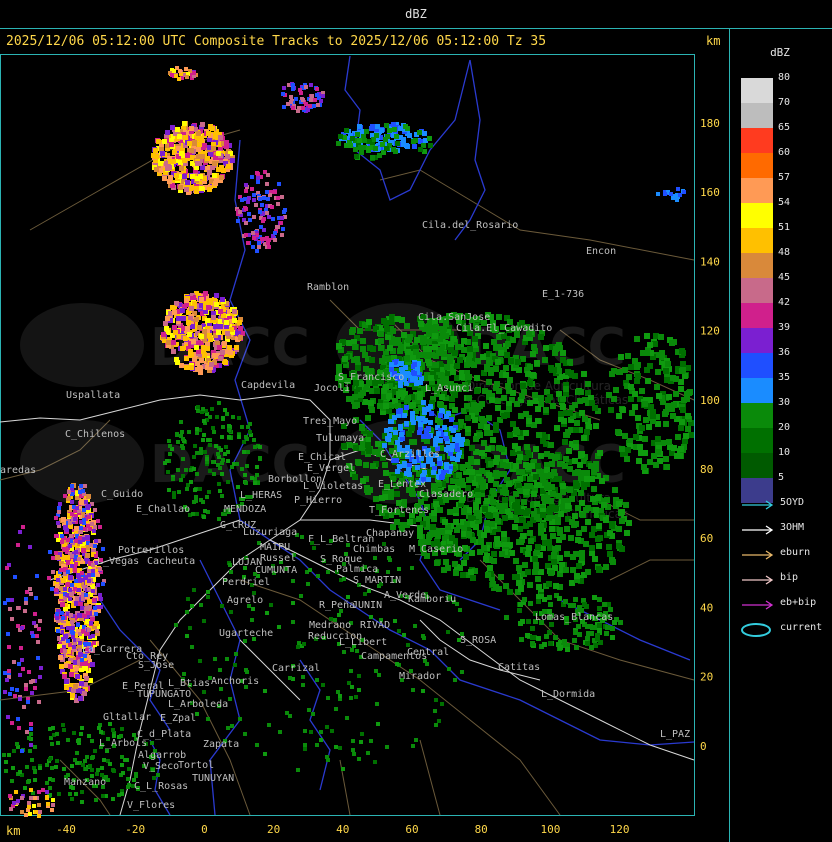 Image resolution: width=832 pixels, height=842 pixels. I want to click on place-label: Tortol, so click(196, 765).